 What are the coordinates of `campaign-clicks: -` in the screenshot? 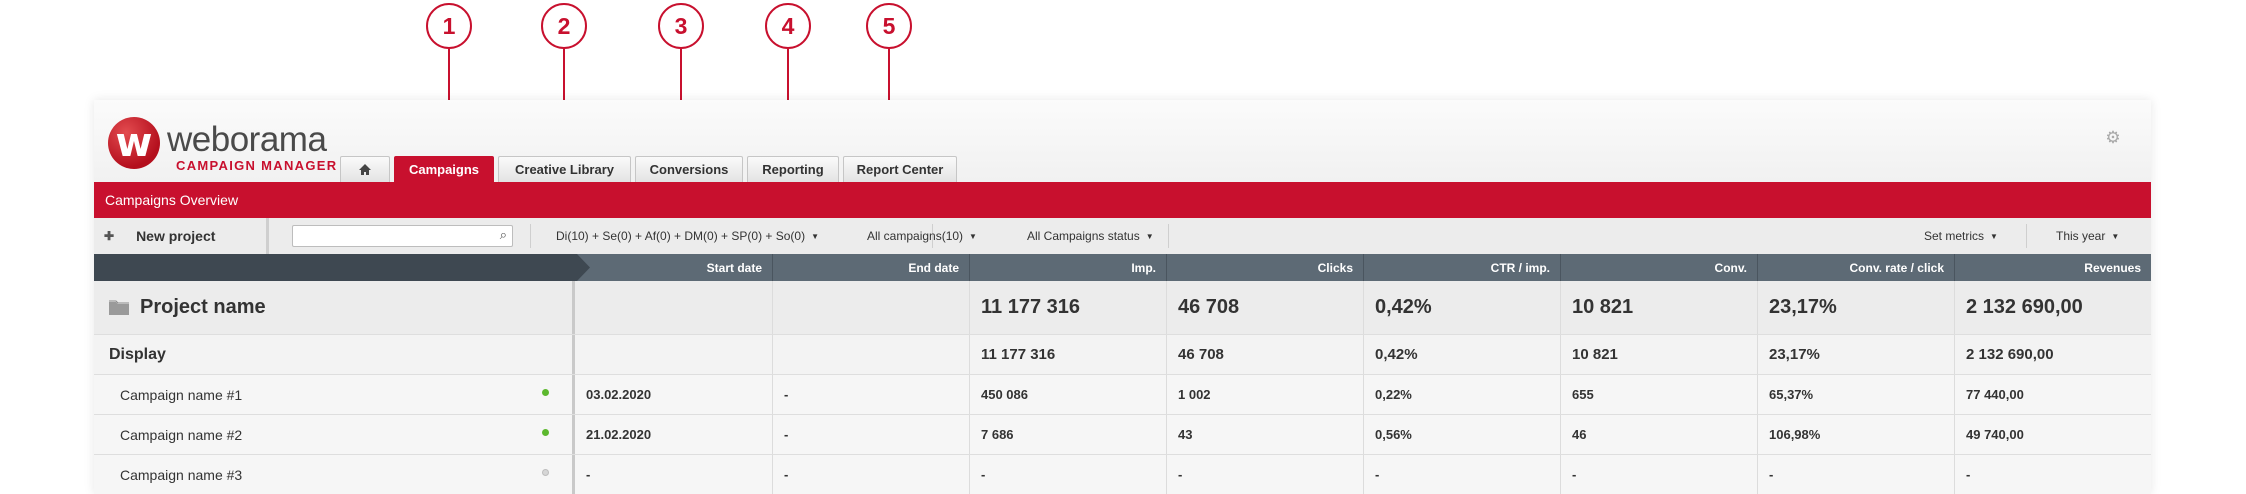 It's located at (1264, 474).